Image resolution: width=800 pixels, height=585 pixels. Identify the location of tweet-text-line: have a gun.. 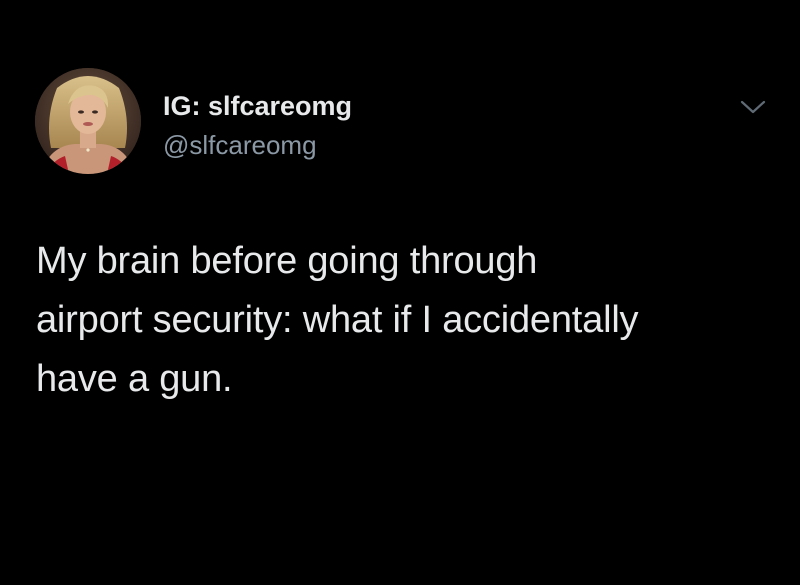
(134, 379).